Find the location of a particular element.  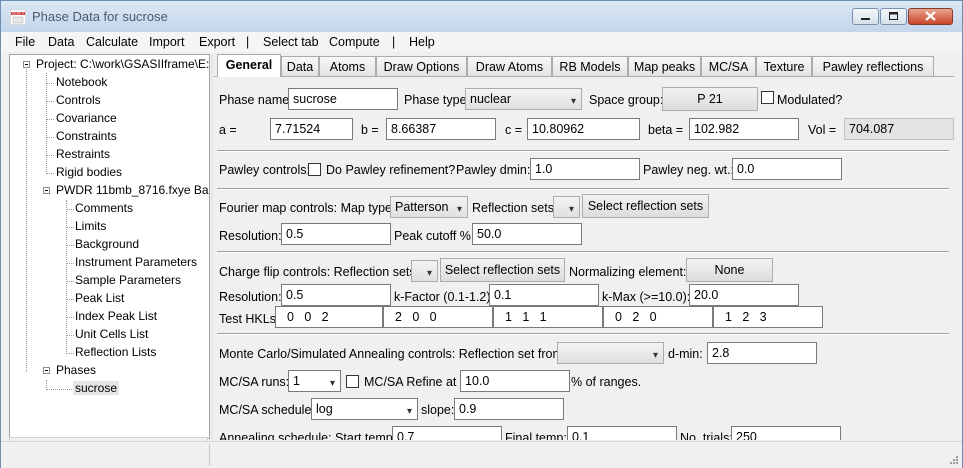

tab-mcsa: MC/SA is located at coordinates (728, 66).